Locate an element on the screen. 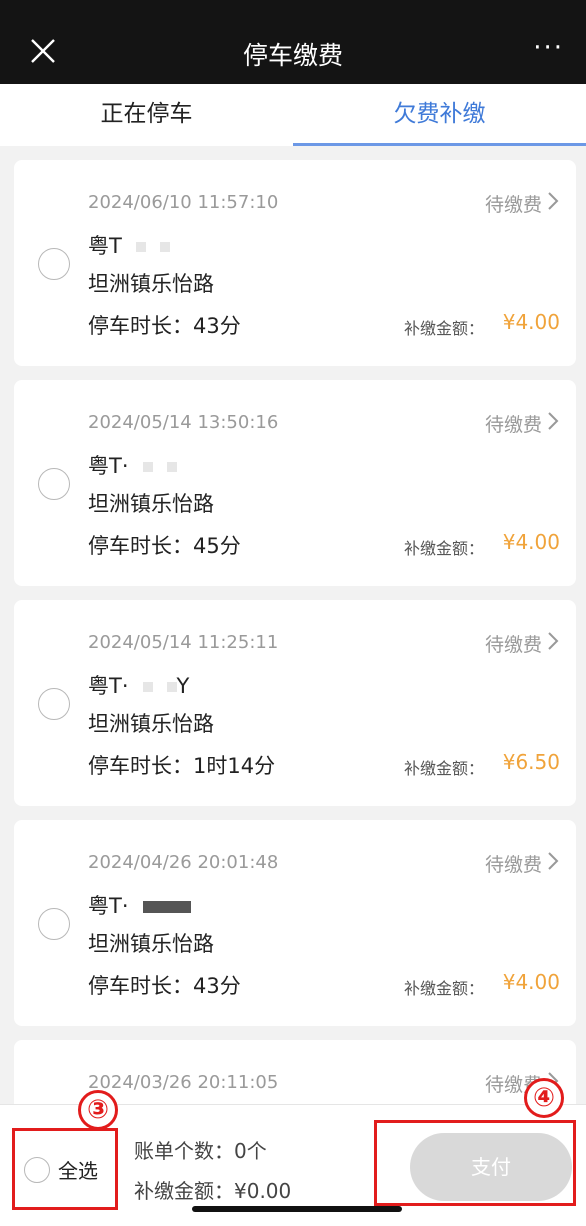  plate-suffix: Y is located at coordinates (183, 686).